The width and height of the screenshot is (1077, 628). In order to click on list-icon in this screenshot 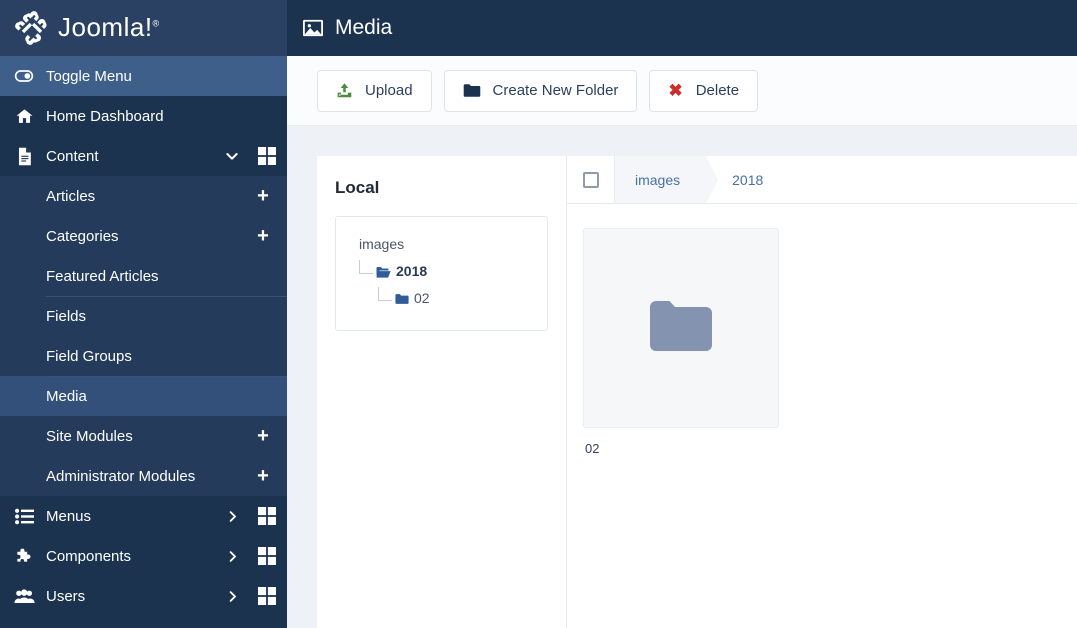, I will do `click(24, 516)`.